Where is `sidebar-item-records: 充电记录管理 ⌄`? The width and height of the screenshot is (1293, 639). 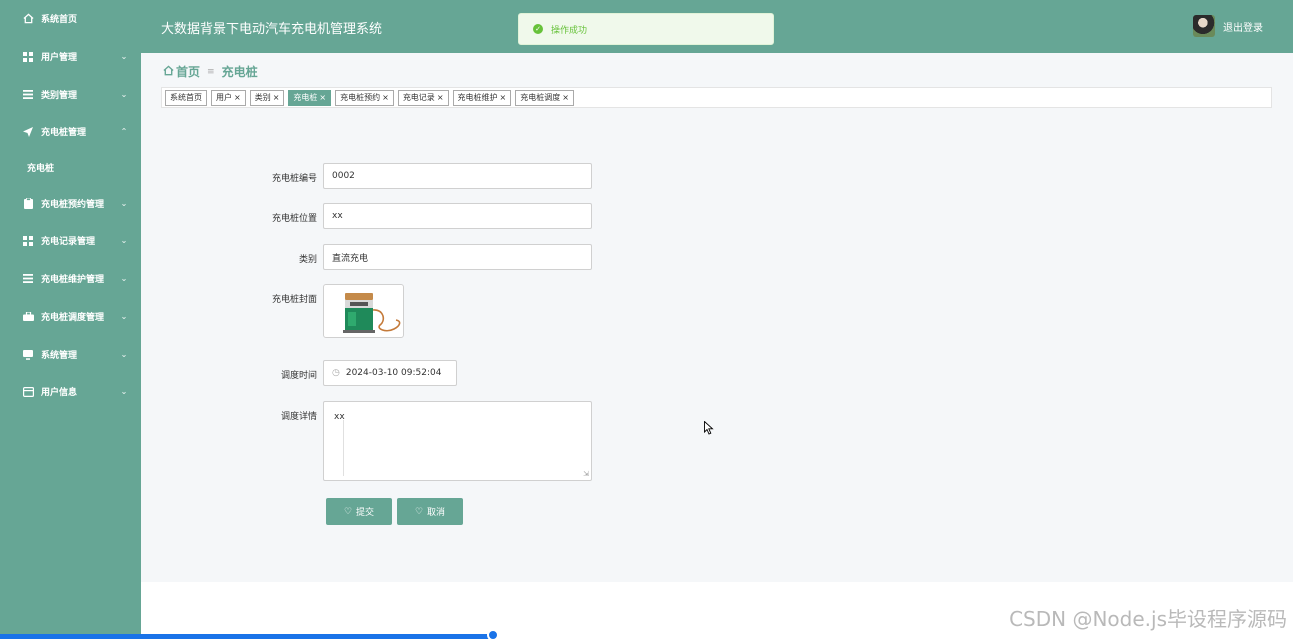
sidebar-item-records: 充电记录管理 ⌄ is located at coordinates (70, 240).